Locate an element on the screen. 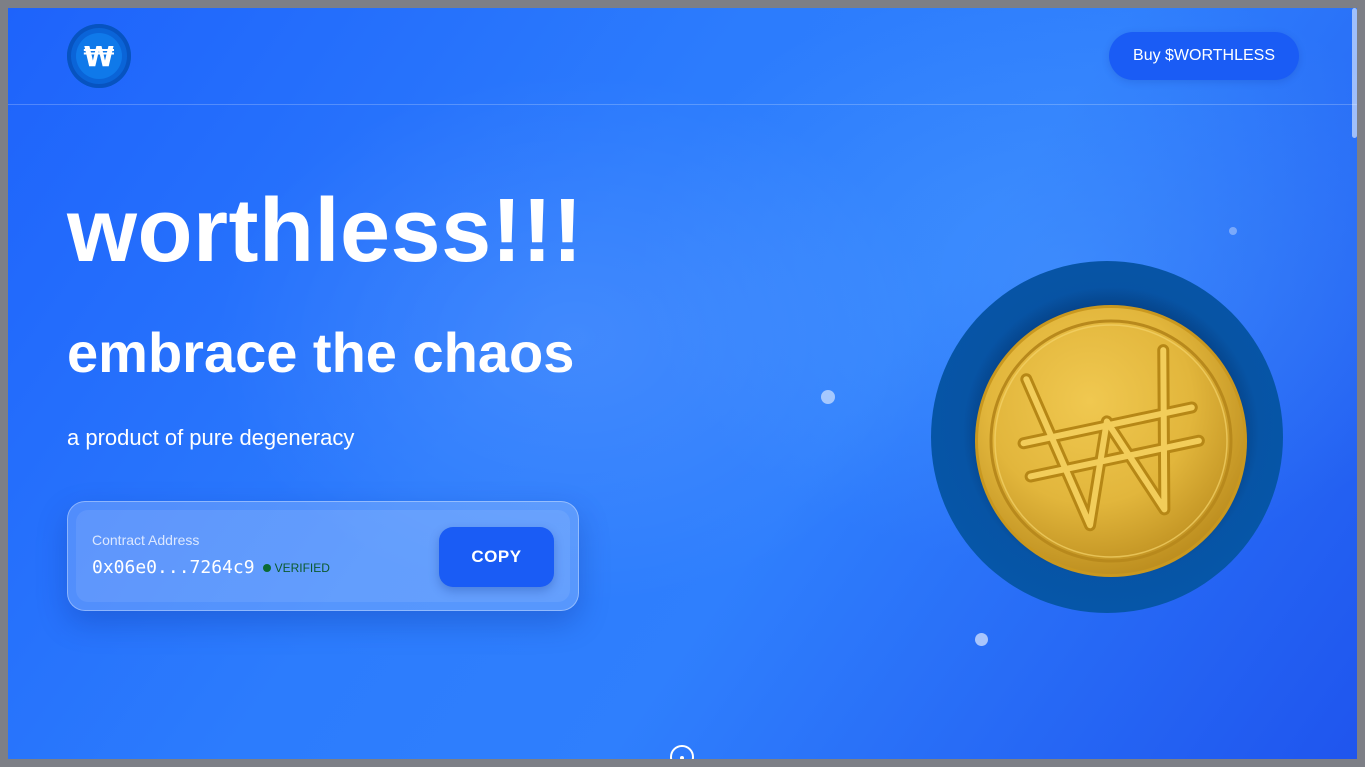 The width and height of the screenshot is (1365, 767). won-logo-icon: ₩ is located at coordinates (99, 56).